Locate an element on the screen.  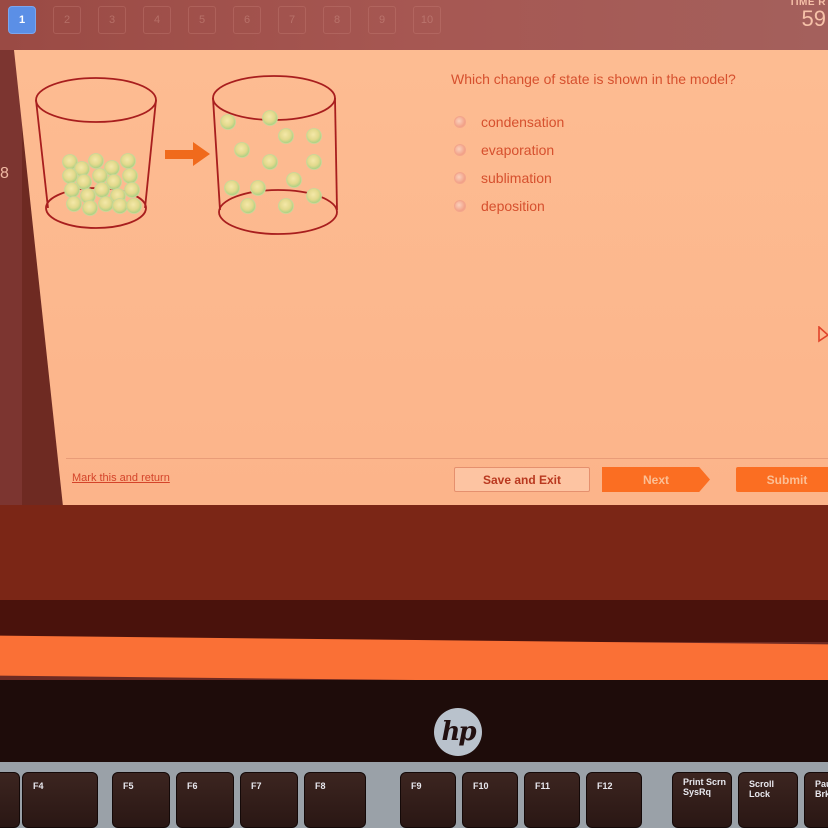
right-arrow-icon is located at coordinates (187, 154).